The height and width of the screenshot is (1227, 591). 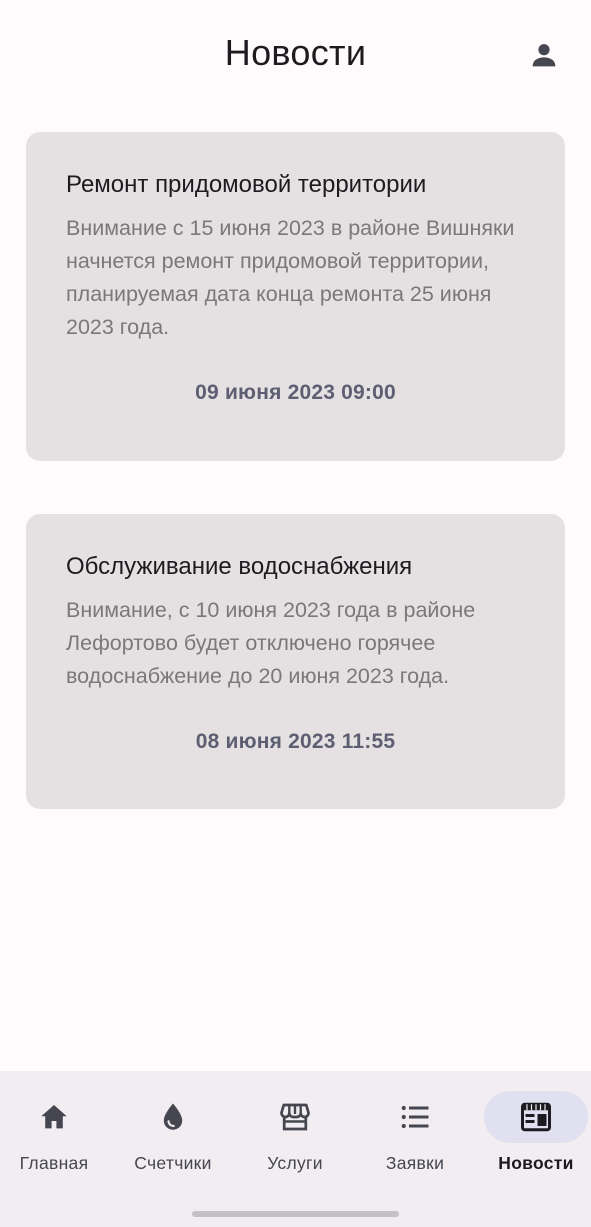 I want to click on nav-label: Счетчики, so click(x=173, y=1163).